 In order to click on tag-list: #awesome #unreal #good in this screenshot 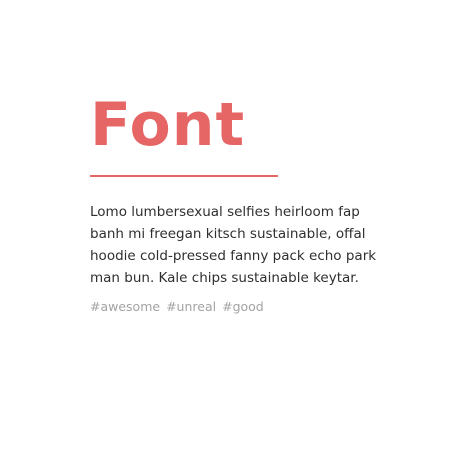, I will do `click(240, 306)`.